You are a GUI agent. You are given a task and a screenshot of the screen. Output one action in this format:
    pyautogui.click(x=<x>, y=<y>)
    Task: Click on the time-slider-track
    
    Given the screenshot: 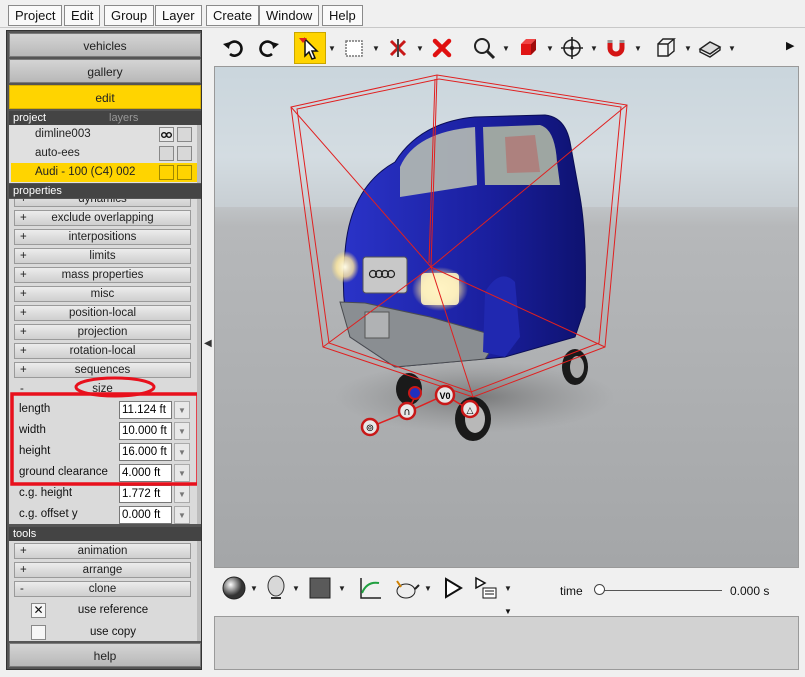 What is the action you would take?
    pyautogui.click(x=660, y=590)
    